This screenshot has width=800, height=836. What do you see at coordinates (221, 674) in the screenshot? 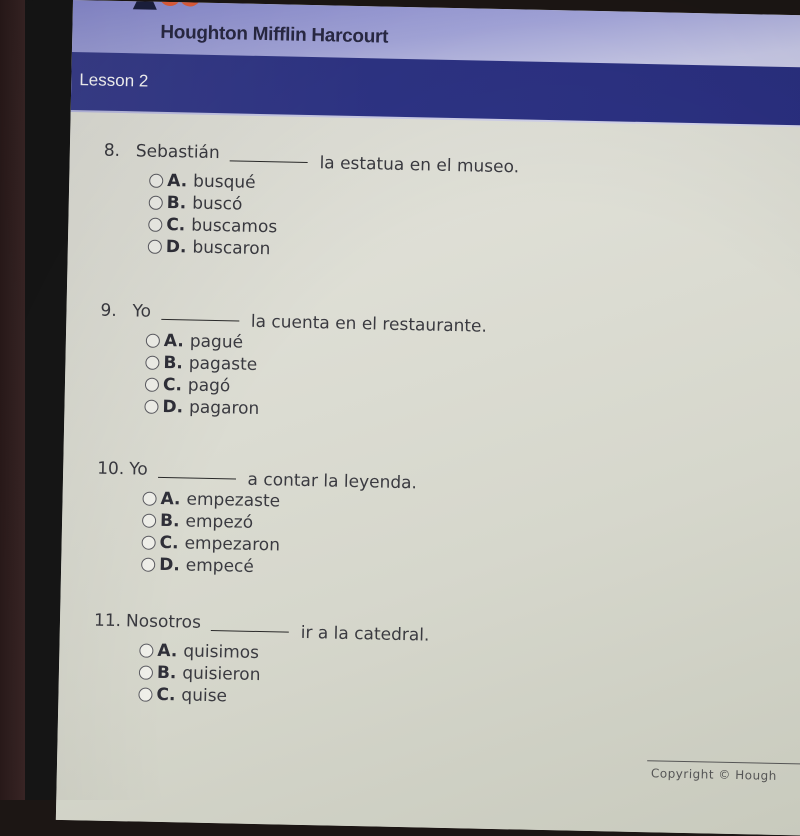
I see `option-text: quisieron` at bounding box center [221, 674].